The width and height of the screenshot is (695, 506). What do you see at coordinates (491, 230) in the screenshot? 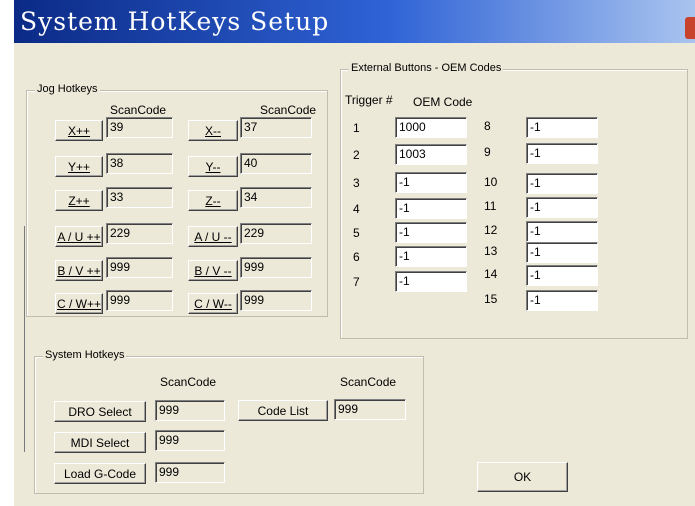
I see `trigger-number: 12` at bounding box center [491, 230].